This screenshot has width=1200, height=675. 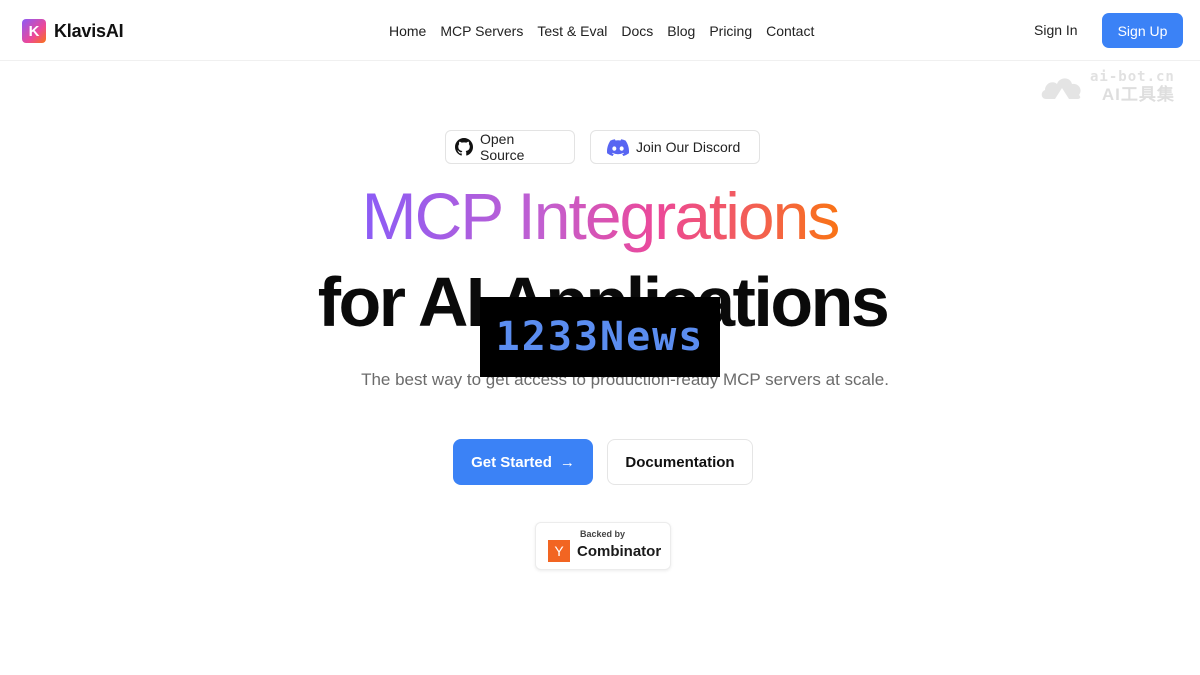 What do you see at coordinates (1056, 30) in the screenshot?
I see `sign-in-link: Sign In` at bounding box center [1056, 30].